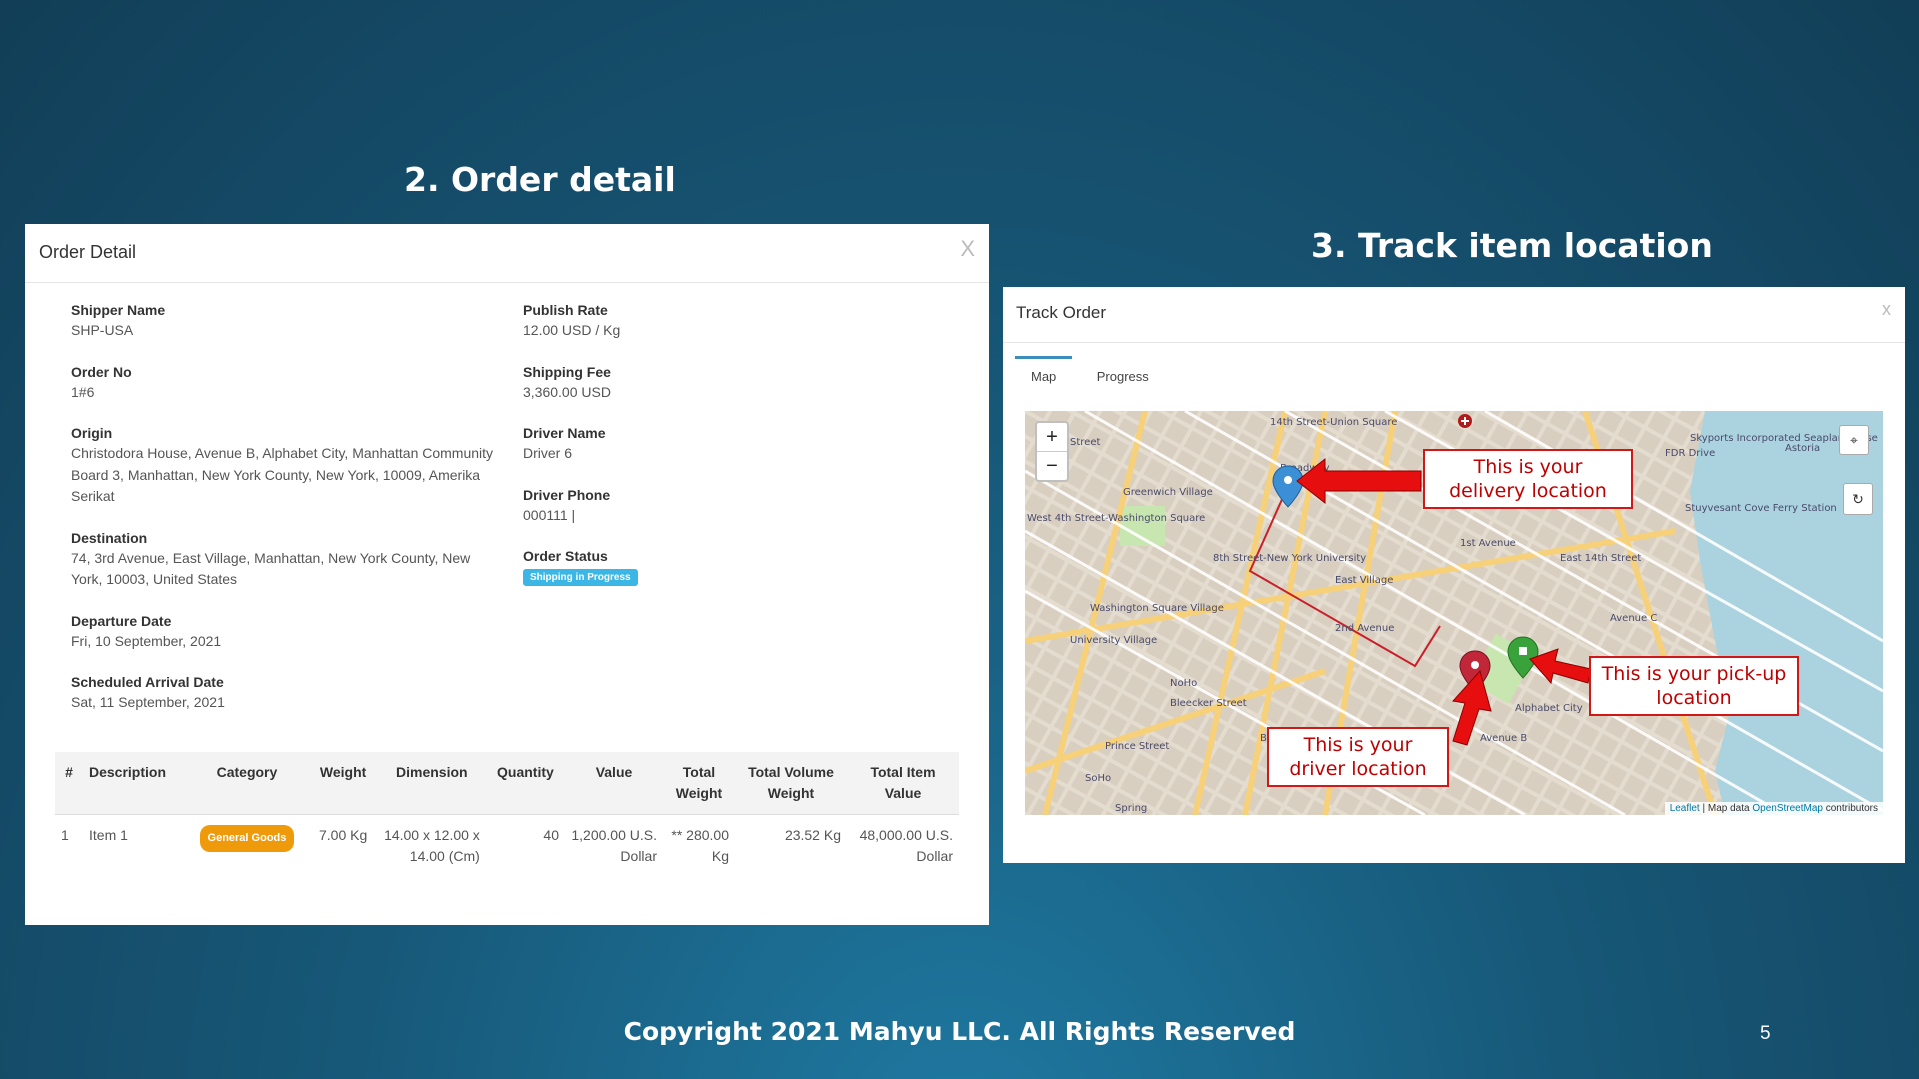  What do you see at coordinates (1503, 738) in the screenshot?
I see `map-label: Avenue B` at bounding box center [1503, 738].